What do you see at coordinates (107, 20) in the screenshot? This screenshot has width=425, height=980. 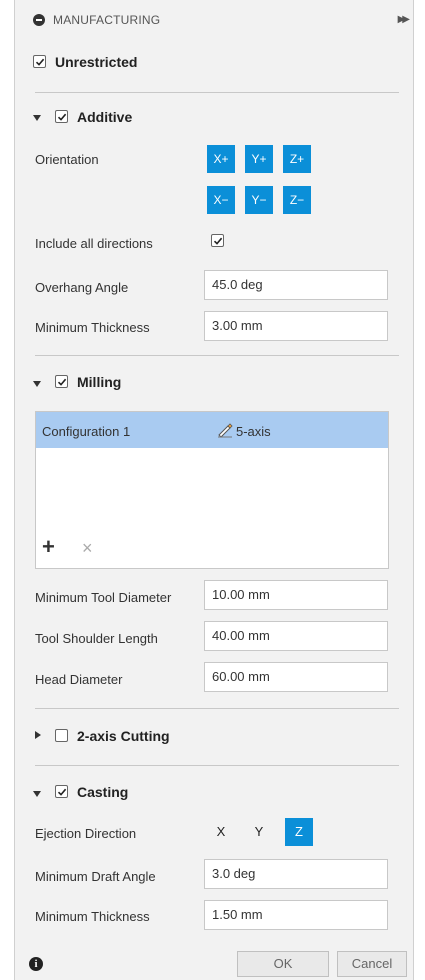 I see `panel-title: MANUFACTURING` at bounding box center [107, 20].